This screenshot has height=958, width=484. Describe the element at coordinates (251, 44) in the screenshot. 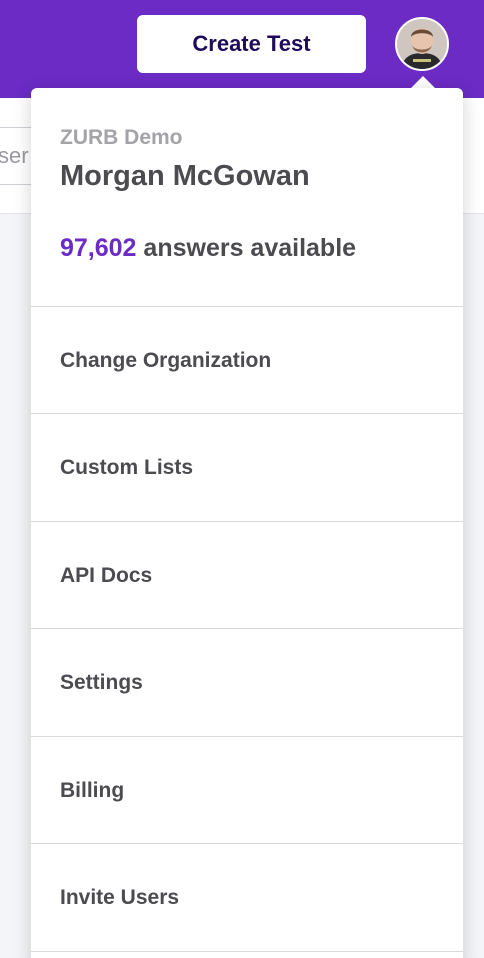

I see `create-test-button: Create Test` at that location.